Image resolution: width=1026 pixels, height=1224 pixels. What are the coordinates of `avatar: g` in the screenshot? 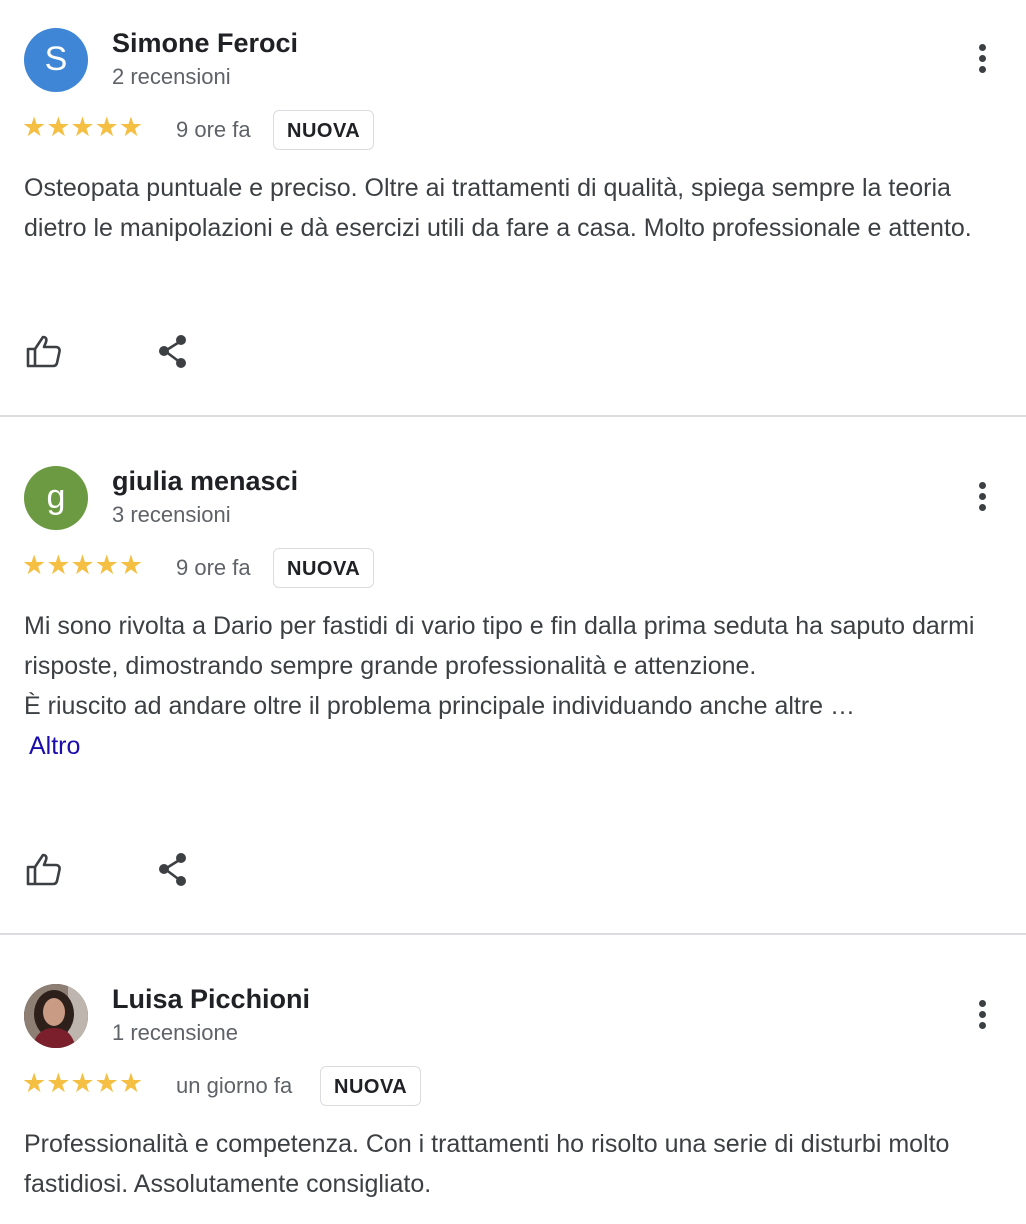 It's located at (56, 498).